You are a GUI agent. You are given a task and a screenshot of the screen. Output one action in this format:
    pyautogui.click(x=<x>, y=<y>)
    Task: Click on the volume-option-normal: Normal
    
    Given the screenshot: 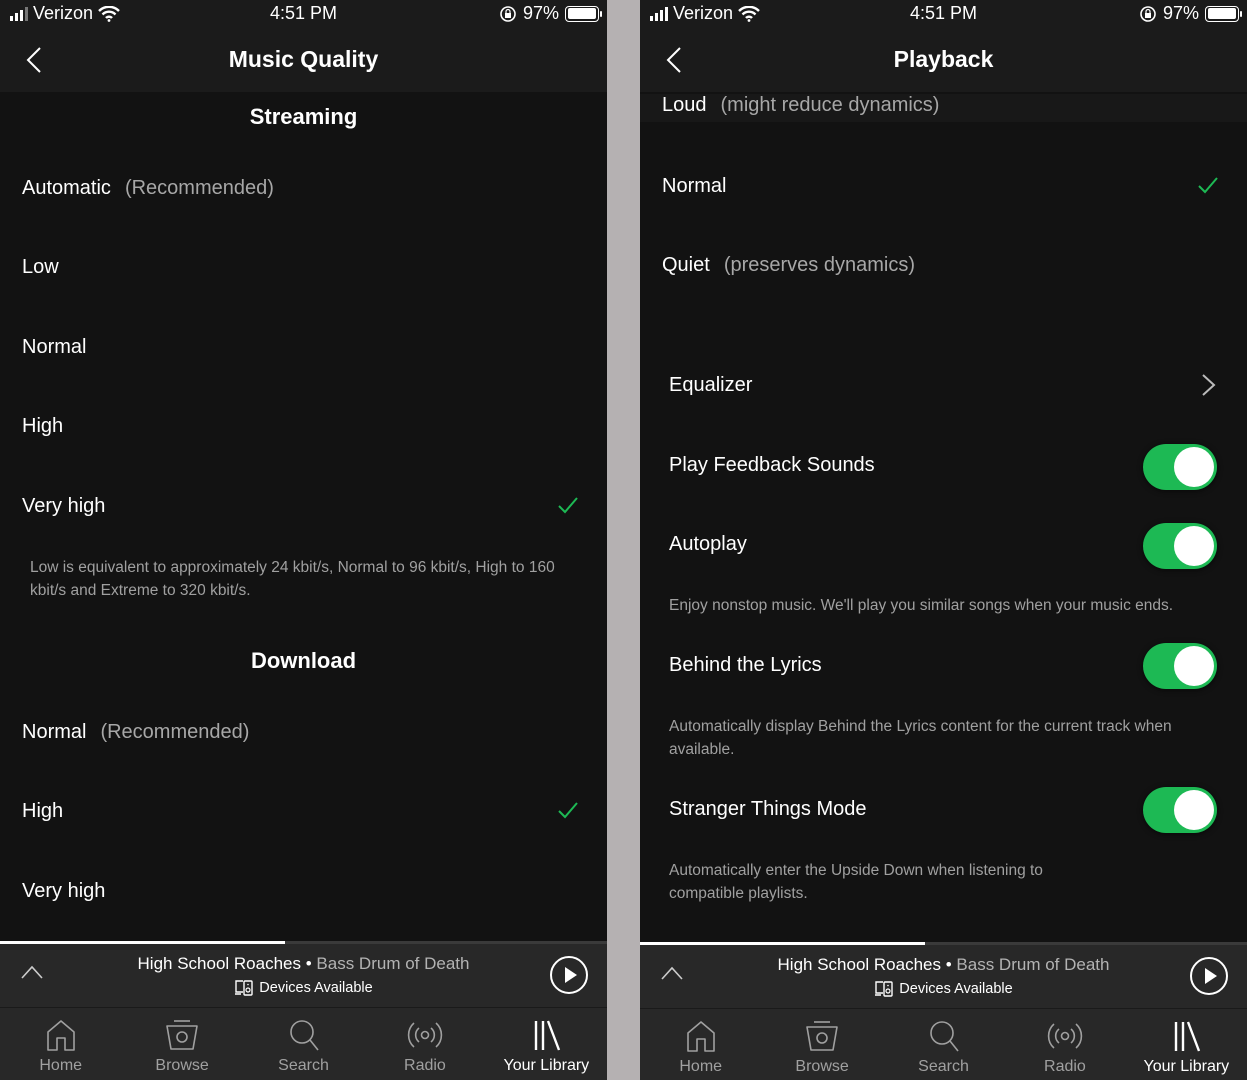 What is the action you would take?
    pyautogui.click(x=943, y=186)
    